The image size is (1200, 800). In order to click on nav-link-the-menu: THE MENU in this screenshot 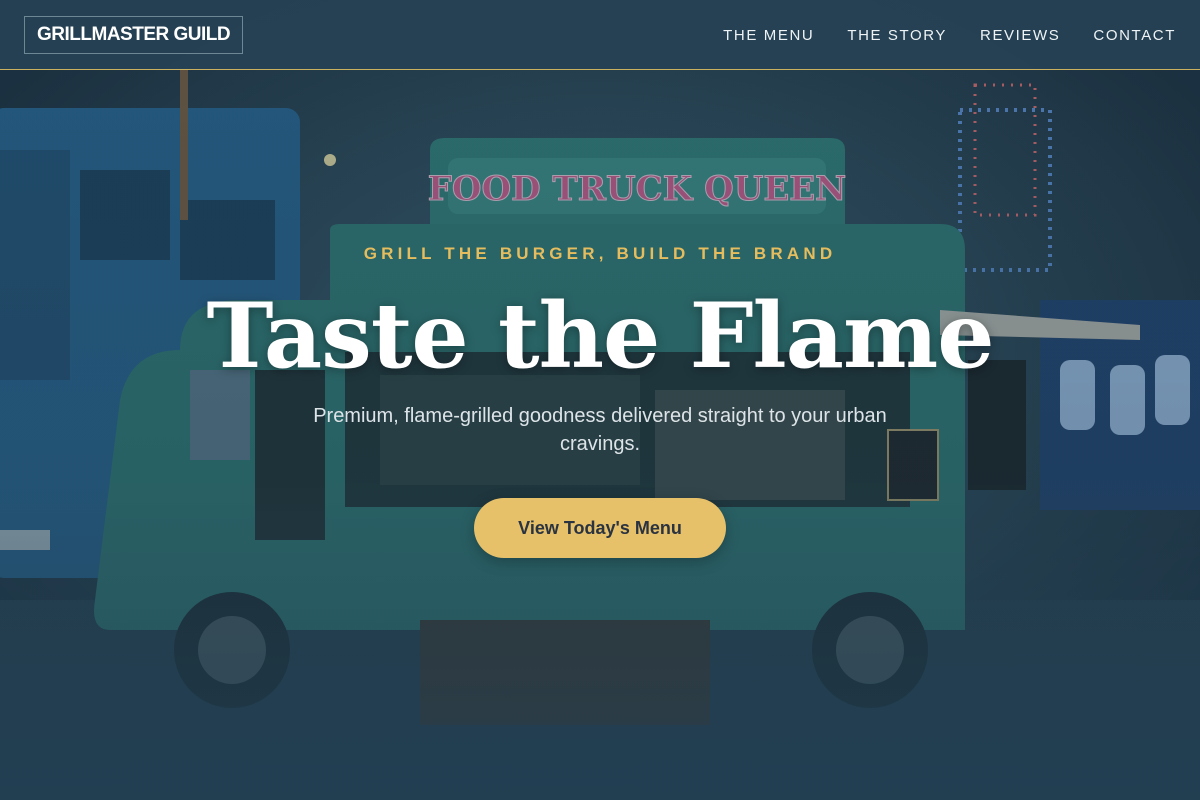, I will do `click(768, 35)`.